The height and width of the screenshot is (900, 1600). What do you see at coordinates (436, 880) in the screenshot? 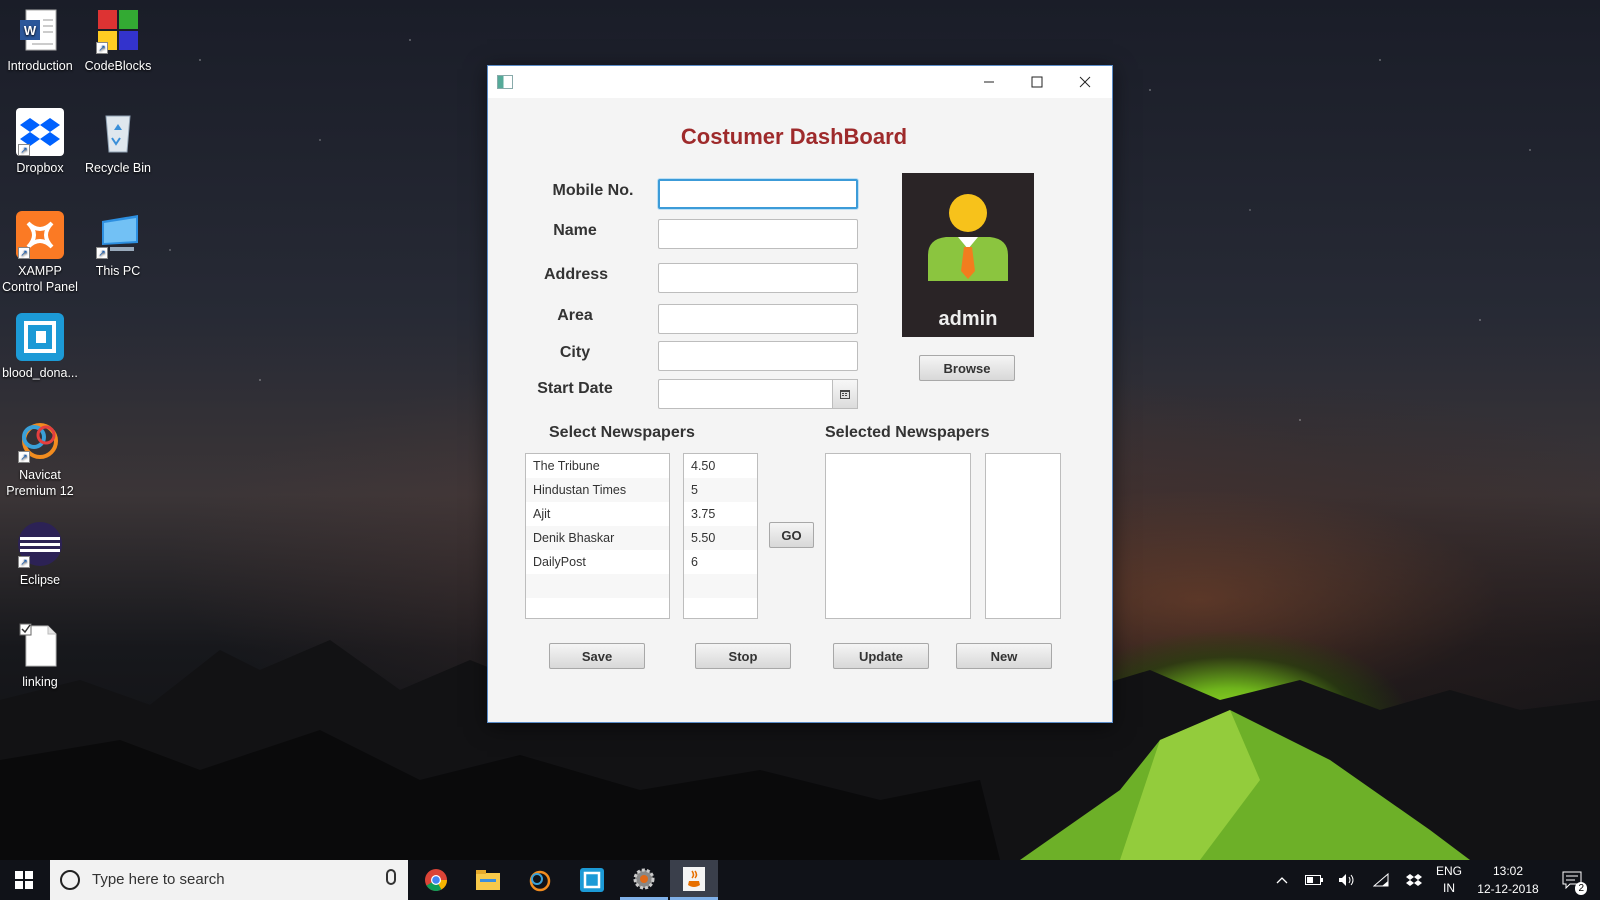
I see `taskbar-chrome` at bounding box center [436, 880].